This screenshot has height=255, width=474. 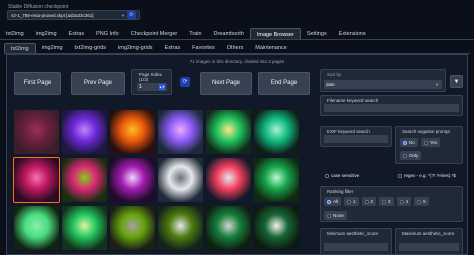 I want to click on filename-keyword-field: Filename keyword search, so click(x=391, y=105).